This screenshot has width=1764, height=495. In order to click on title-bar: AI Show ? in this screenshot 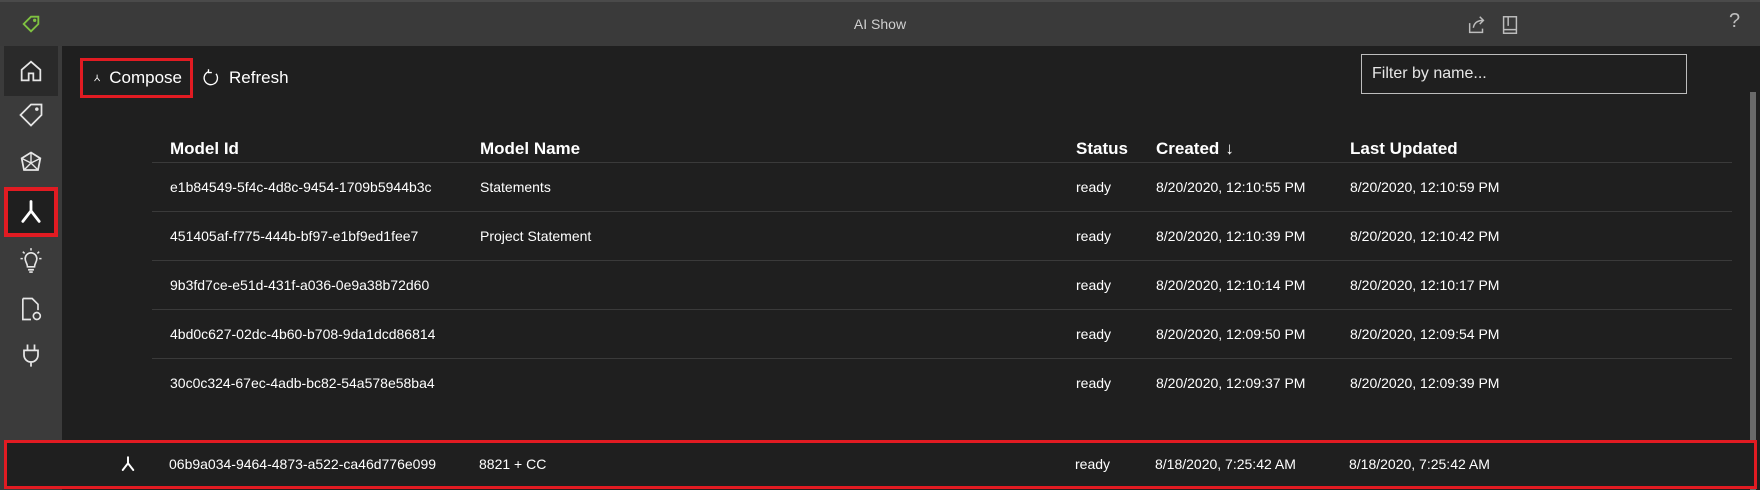, I will do `click(880, 23)`.